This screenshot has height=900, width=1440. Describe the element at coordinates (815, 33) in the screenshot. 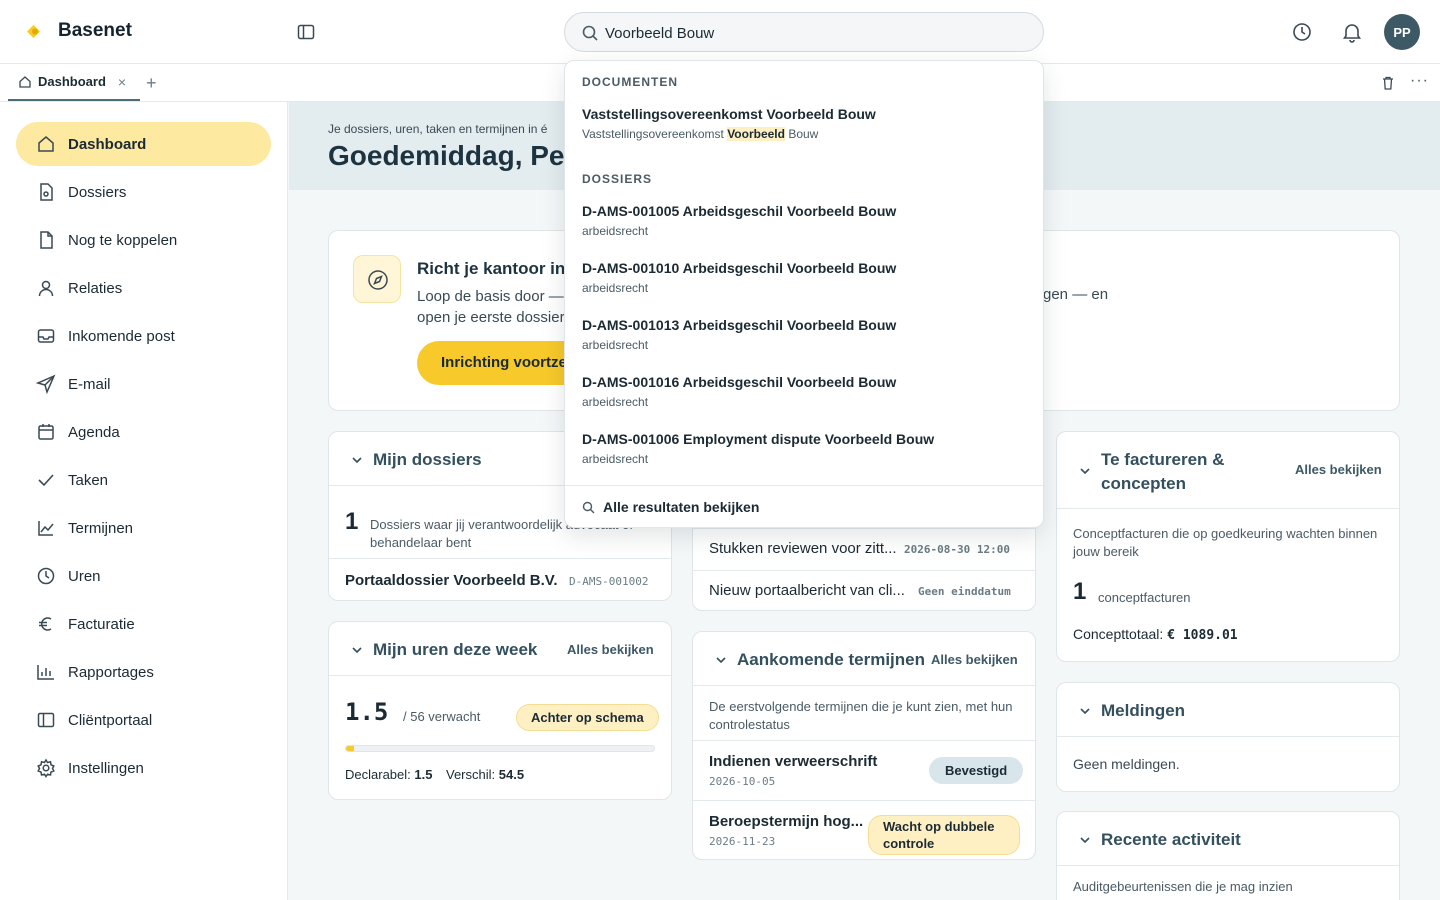

I see `search-input` at that location.